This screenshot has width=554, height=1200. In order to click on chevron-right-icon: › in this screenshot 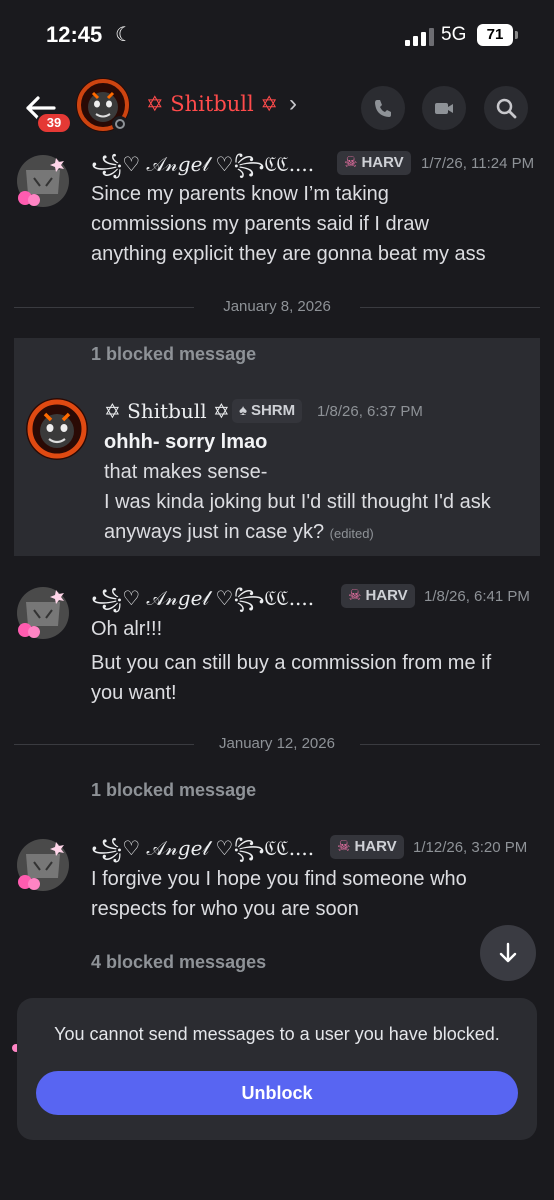, I will do `click(293, 104)`.